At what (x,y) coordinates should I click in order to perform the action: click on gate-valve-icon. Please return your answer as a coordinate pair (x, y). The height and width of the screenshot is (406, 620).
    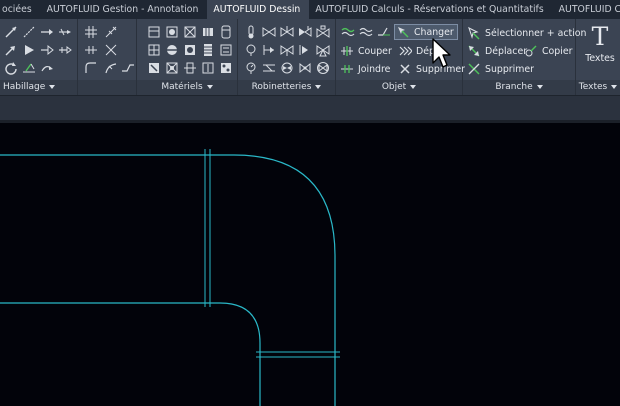
    Looking at the image, I should click on (269, 32).